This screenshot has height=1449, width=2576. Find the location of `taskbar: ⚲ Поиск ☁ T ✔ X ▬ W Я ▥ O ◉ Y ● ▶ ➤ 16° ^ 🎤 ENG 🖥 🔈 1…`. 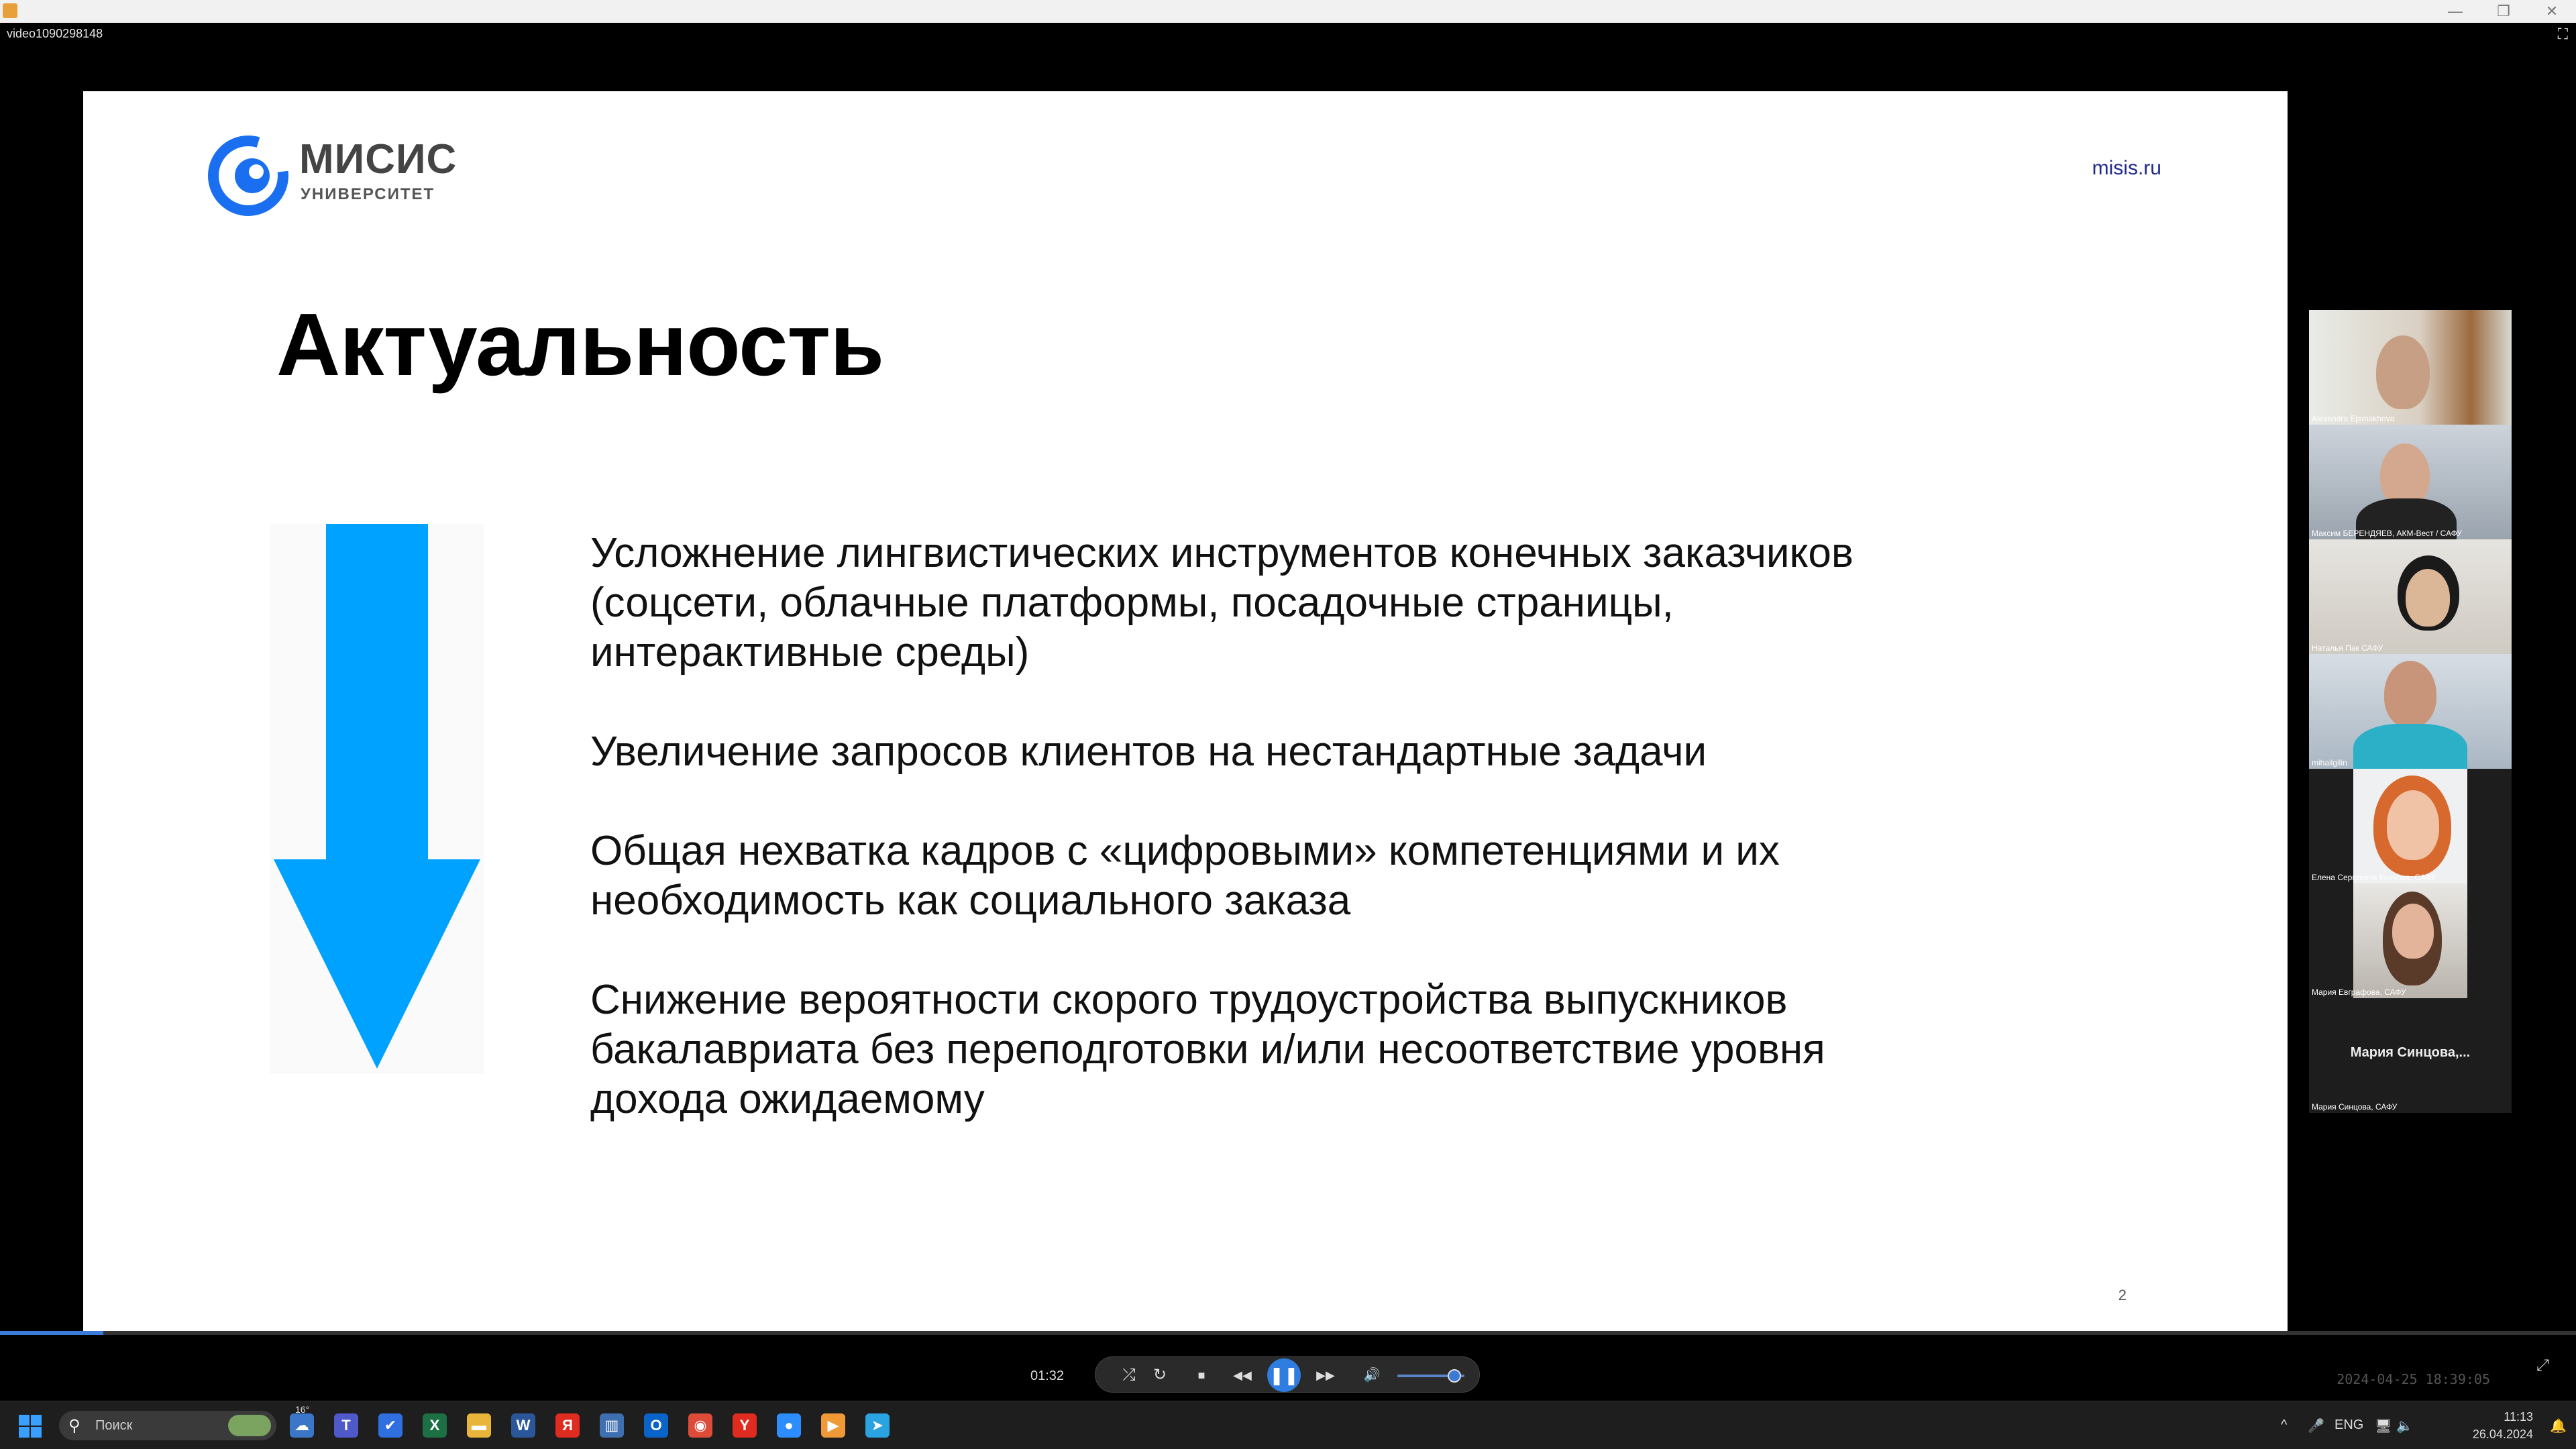

taskbar: ⚲ Поиск ☁ T ✔ X ▬ W Я ▥ O ◉ Y ● ▶ ➤ 16° ^ 🎤 ENG 🖥 🔈 1… is located at coordinates (1288, 1425).